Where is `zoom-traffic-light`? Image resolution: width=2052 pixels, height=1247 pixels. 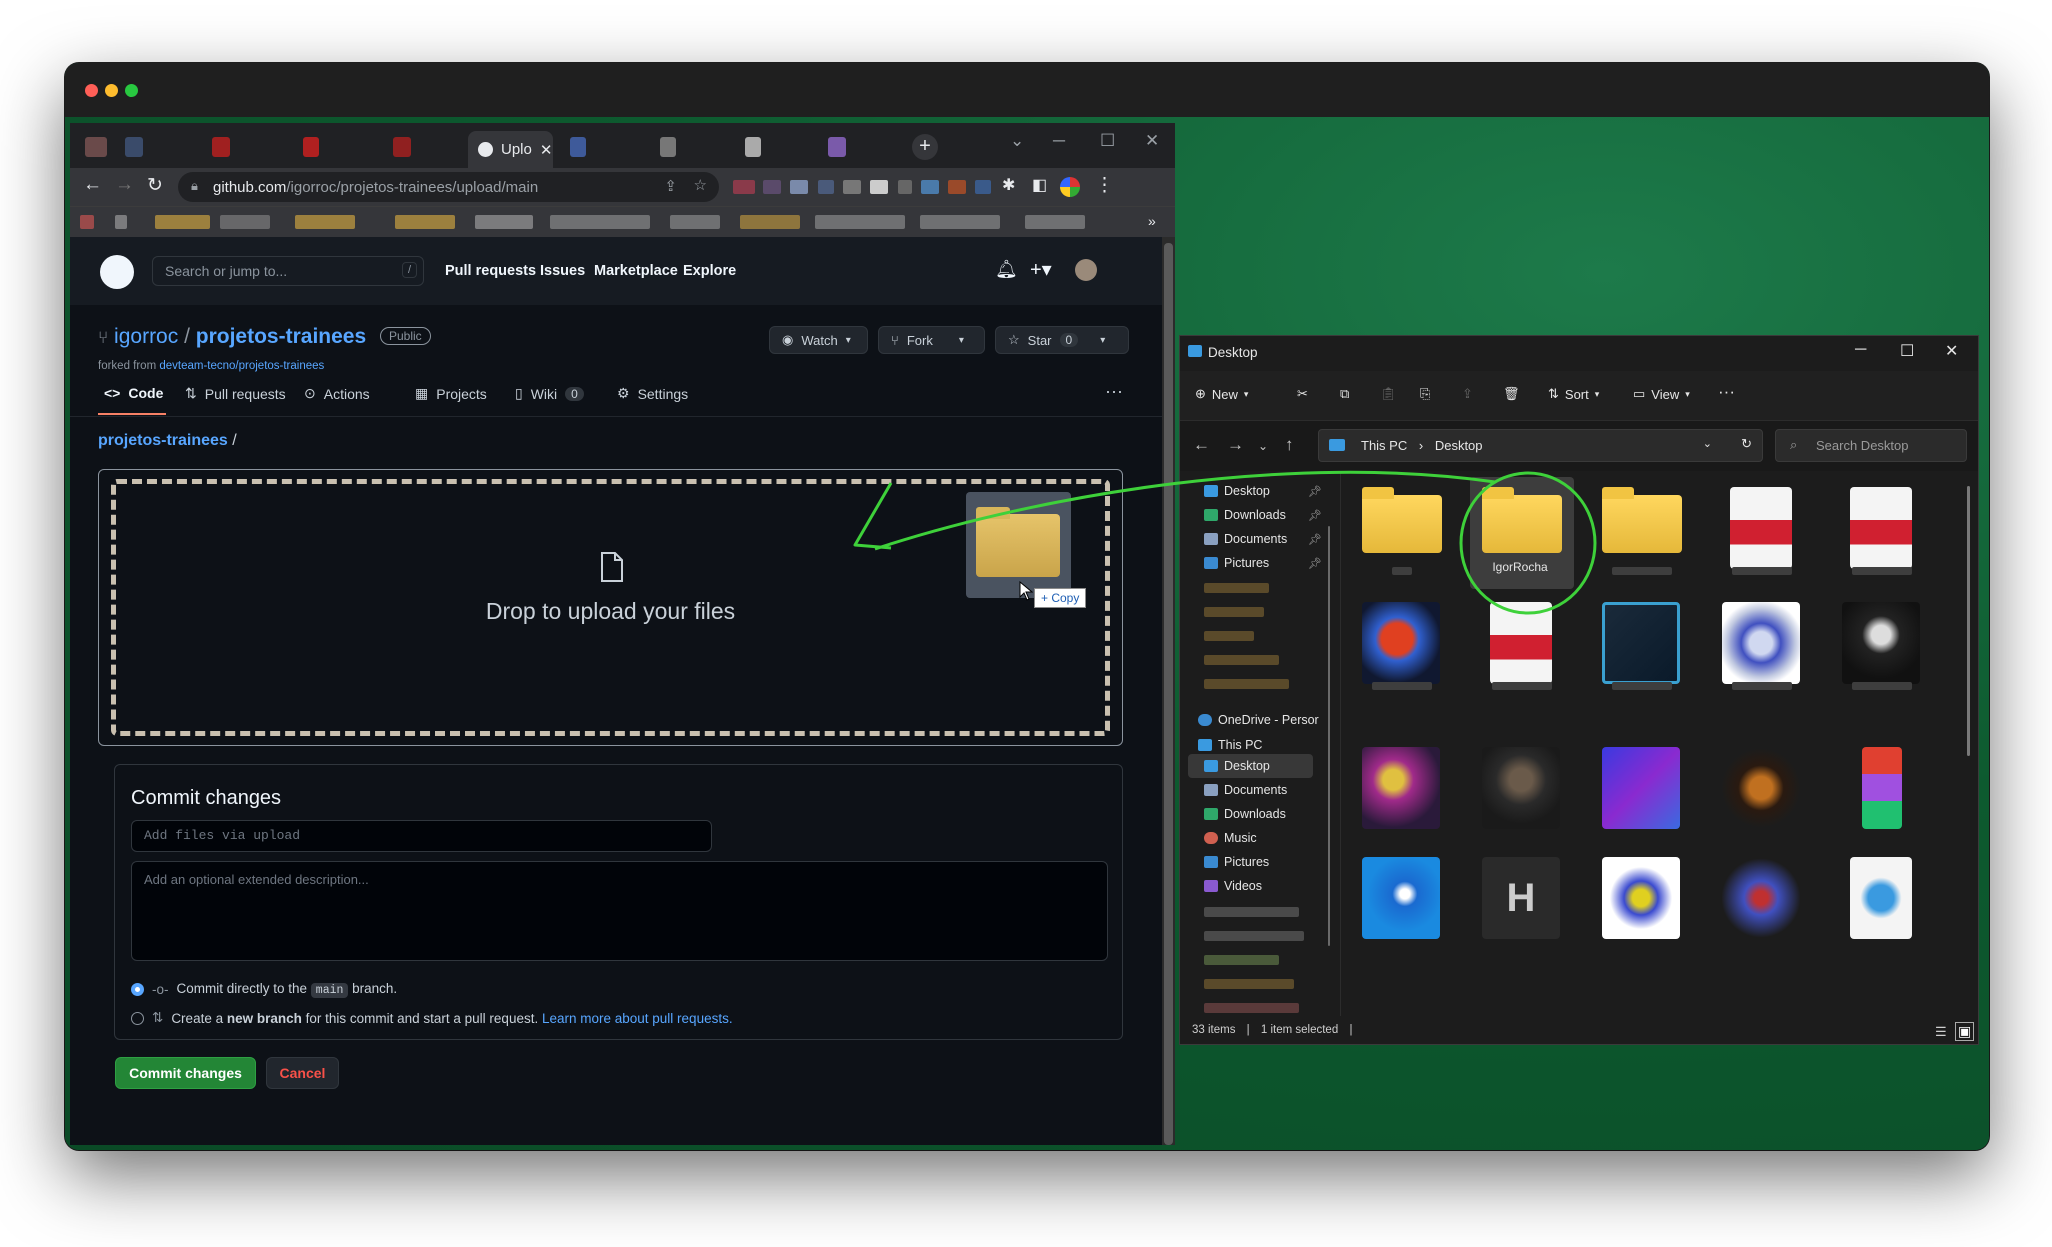
zoom-traffic-light is located at coordinates (131, 90).